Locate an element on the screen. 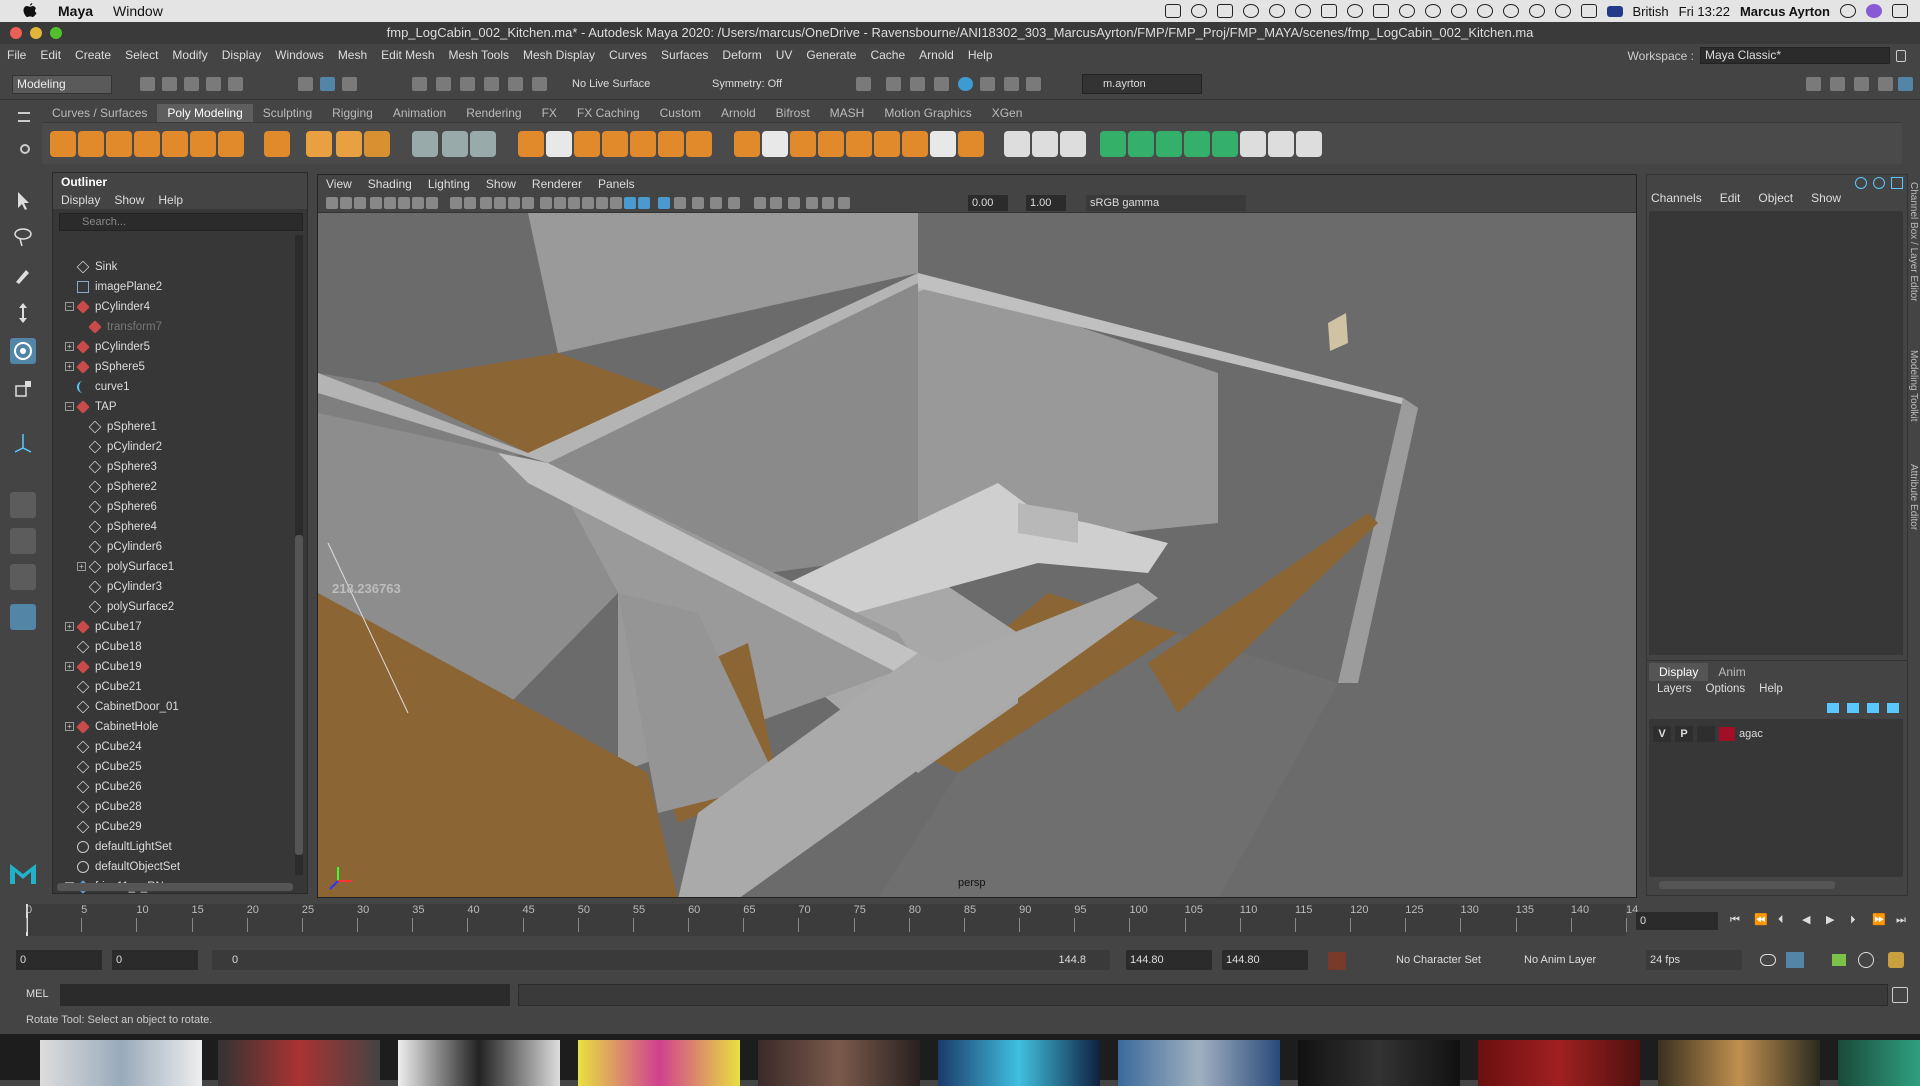 This screenshot has width=1920, height=1086. menu-select: Select is located at coordinates (141, 55).